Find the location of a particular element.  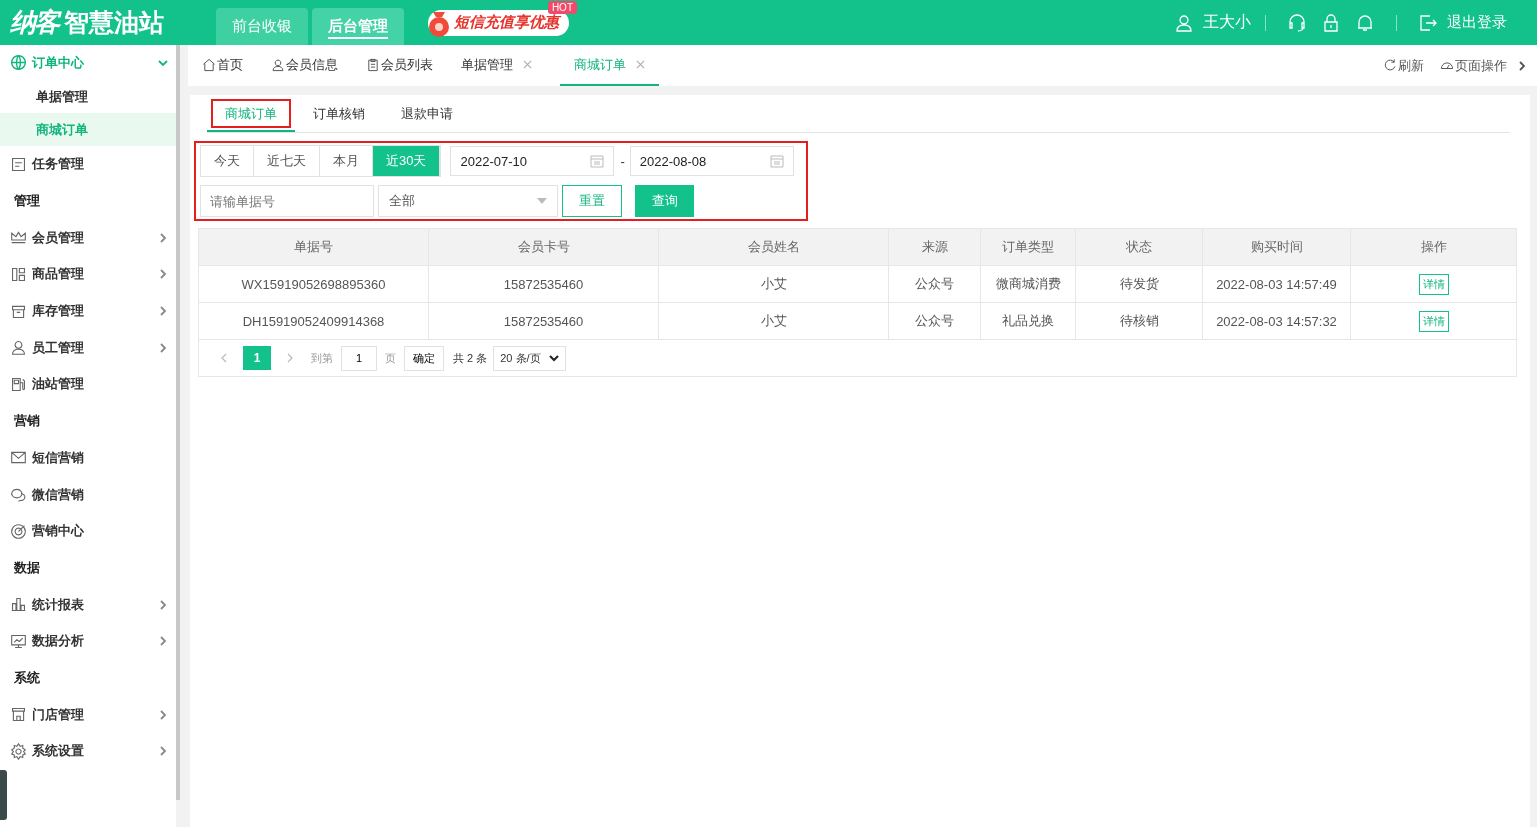

page-tab: 单据管理 is located at coordinates (503, 65).